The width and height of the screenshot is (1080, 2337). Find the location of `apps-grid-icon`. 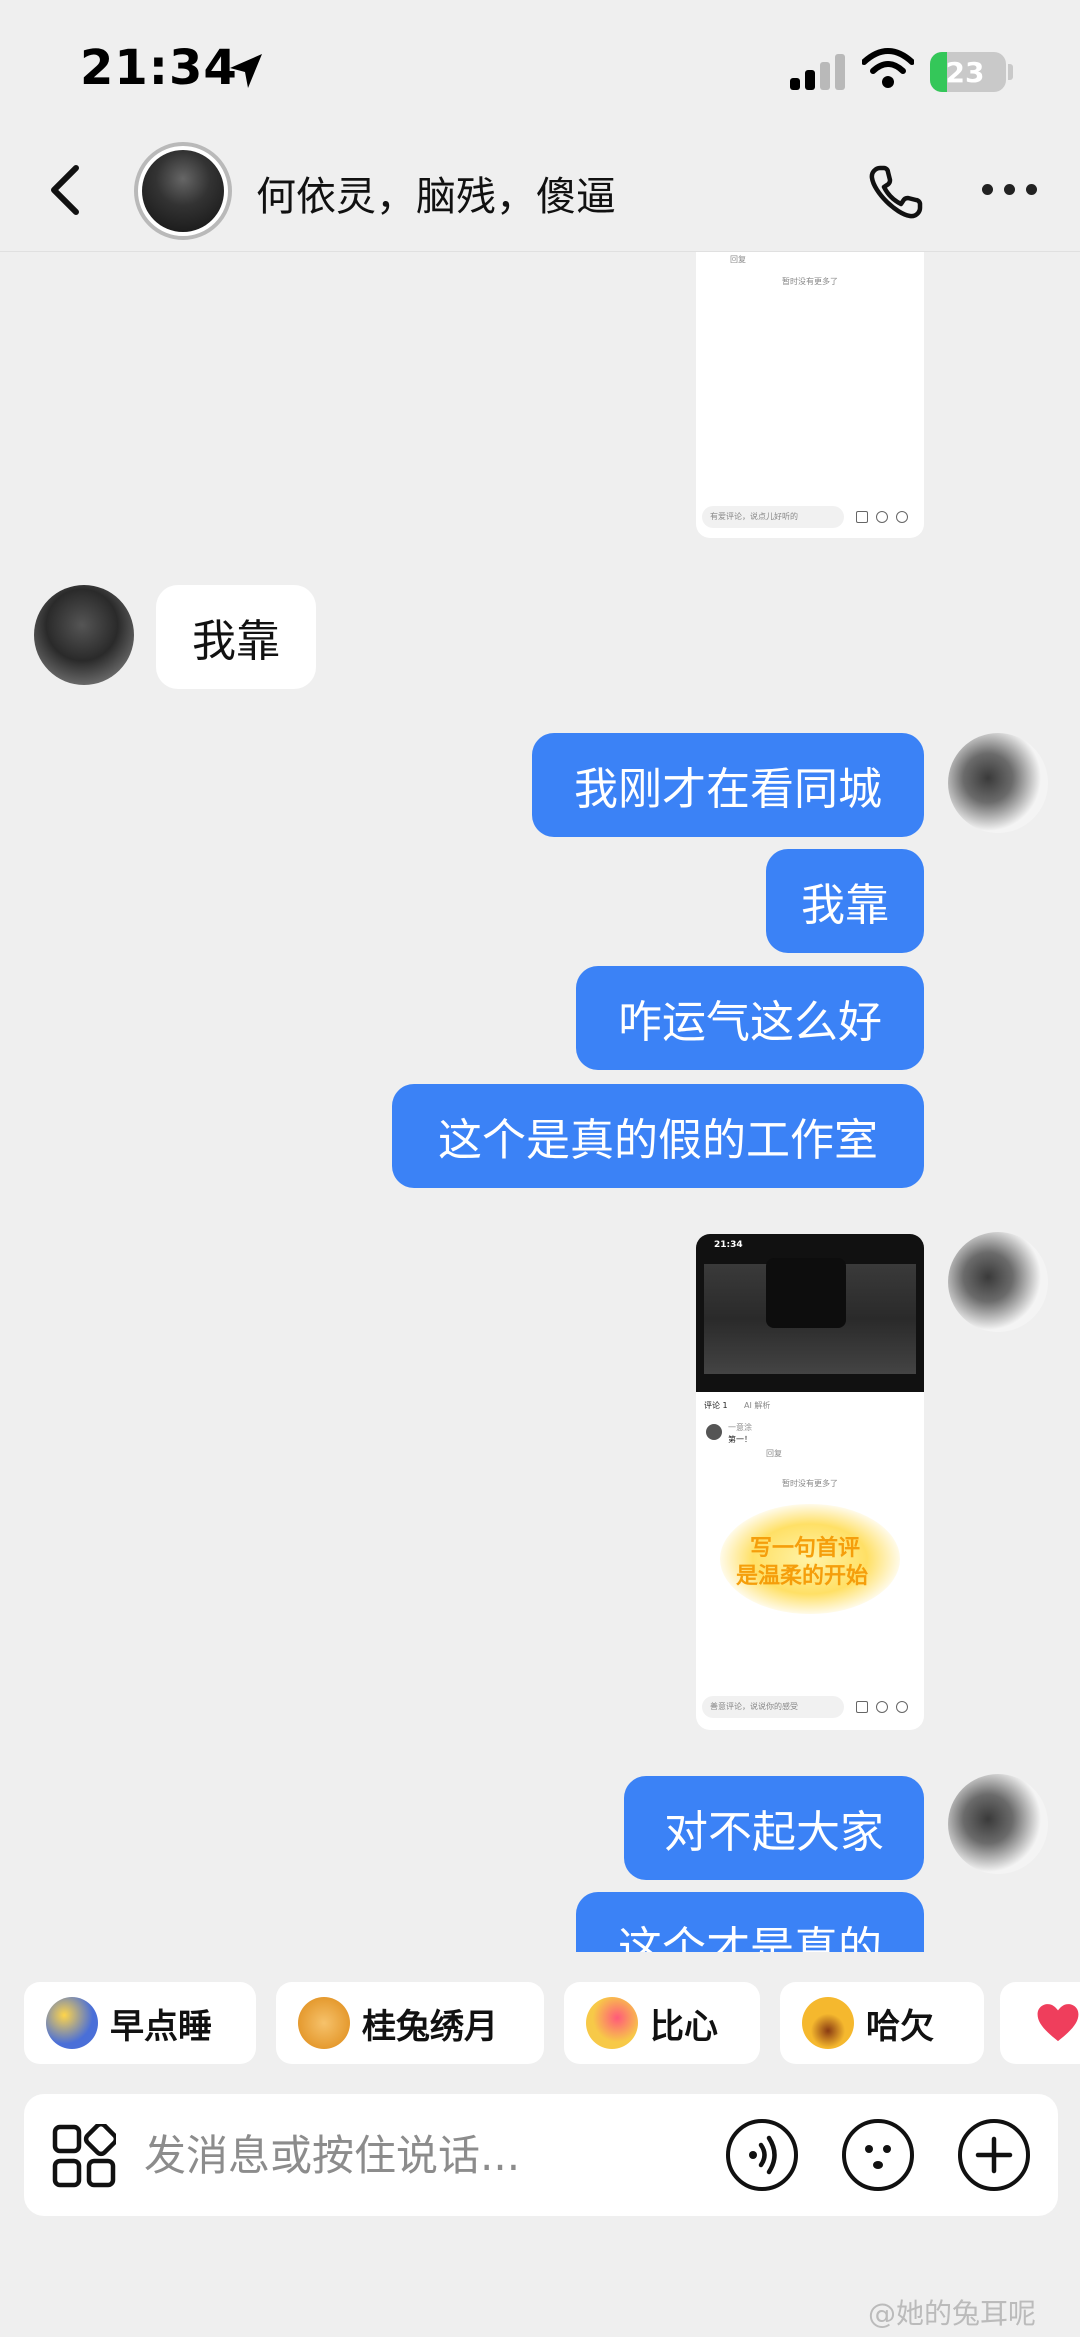

apps-grid-icon is located at coordinates (84, 2156).